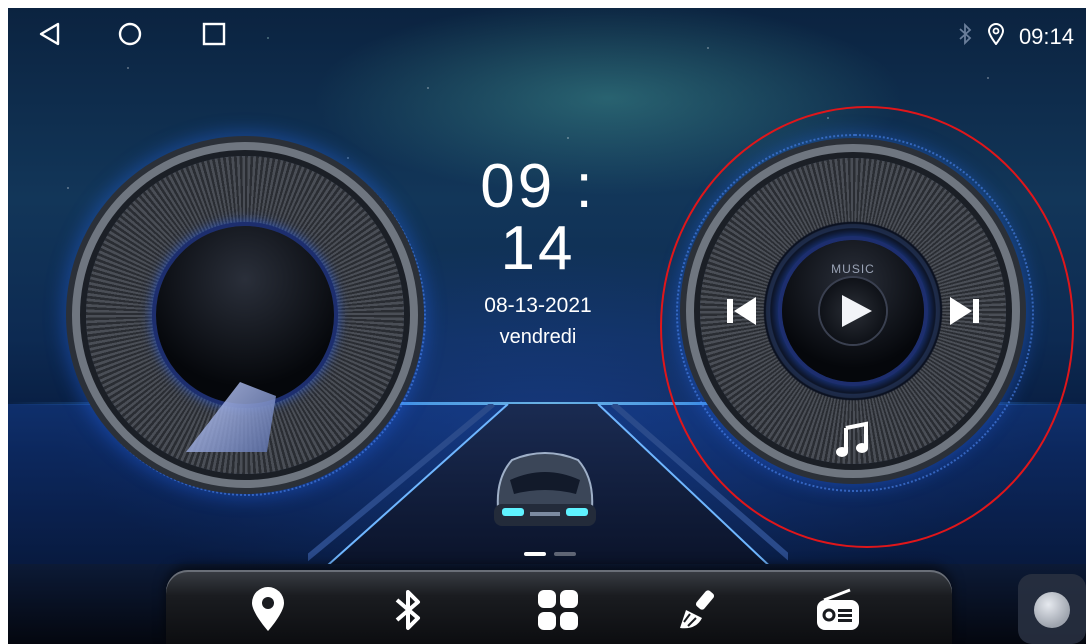 Image resolution: width=1086 pixels, height=644 pixels. Describe the element at coordinates (538, 337) in the screenshot. I see `clock-day: vendredi` at that location.